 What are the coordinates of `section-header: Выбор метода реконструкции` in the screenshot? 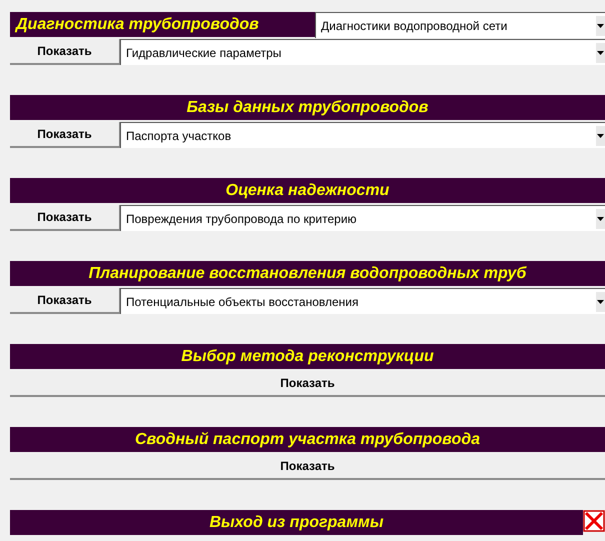 It's located at (307, 356).